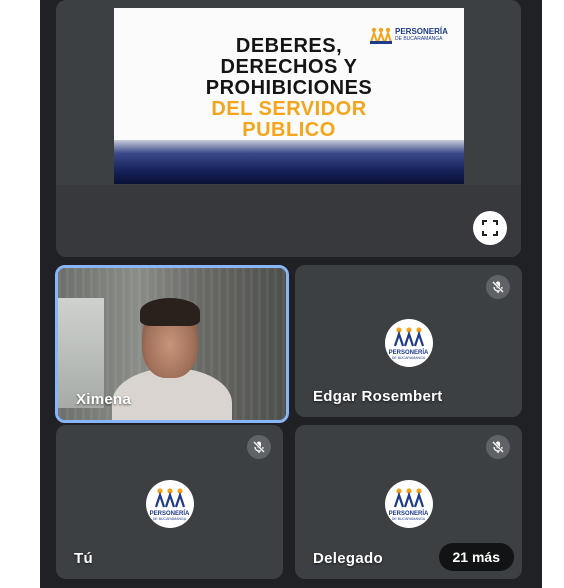  What do you see at coordinates (288, 221) in the screenshot?
I see `presentation-letterbox` at bounding box center [288, 221].